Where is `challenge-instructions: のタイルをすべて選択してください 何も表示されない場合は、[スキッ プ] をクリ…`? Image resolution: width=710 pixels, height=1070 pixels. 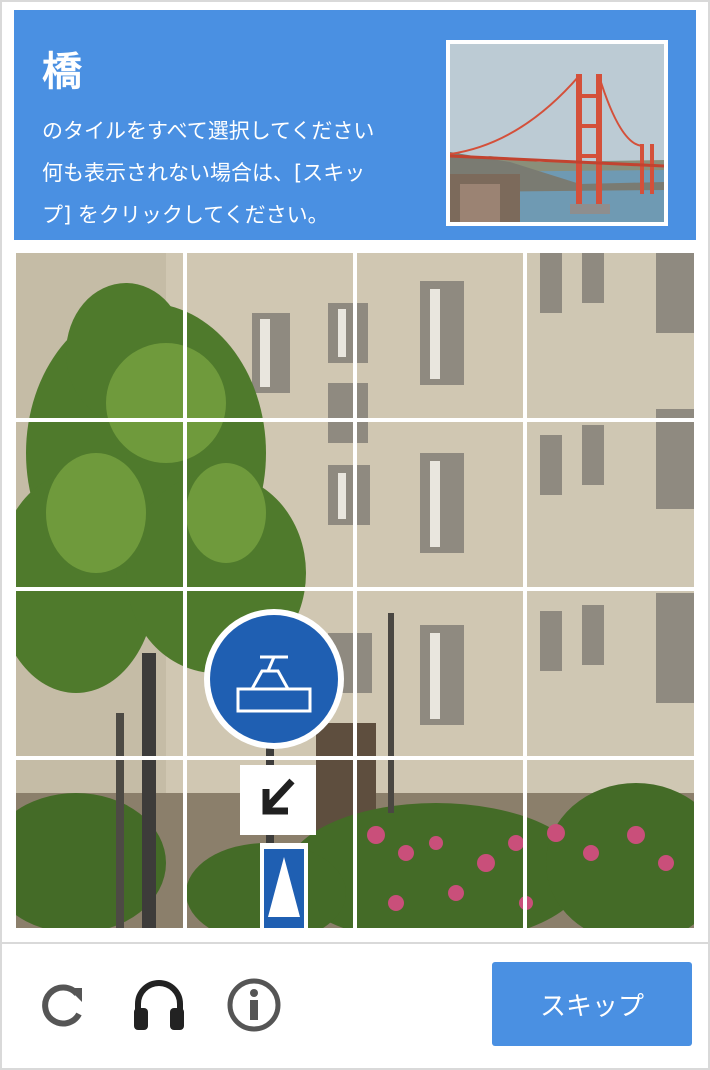 challenge-instructions: のタイルをすべて選択してください 何も表示されない場合は、[スキッ プ] をクリ… is located at coordinates (230, 173).